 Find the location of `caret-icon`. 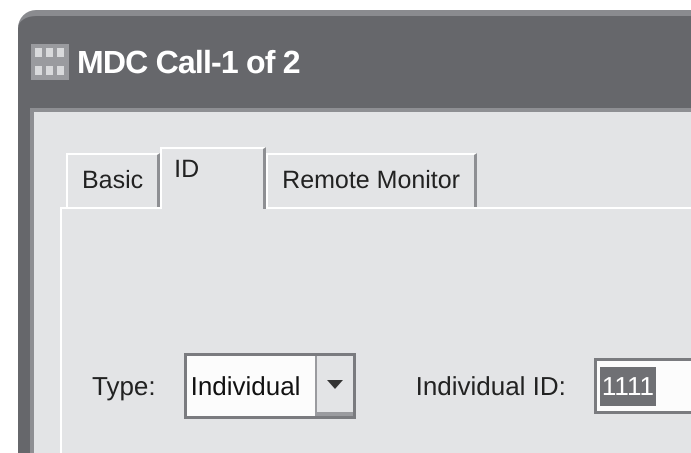

caret-icon is located at coordinates (334, 384).